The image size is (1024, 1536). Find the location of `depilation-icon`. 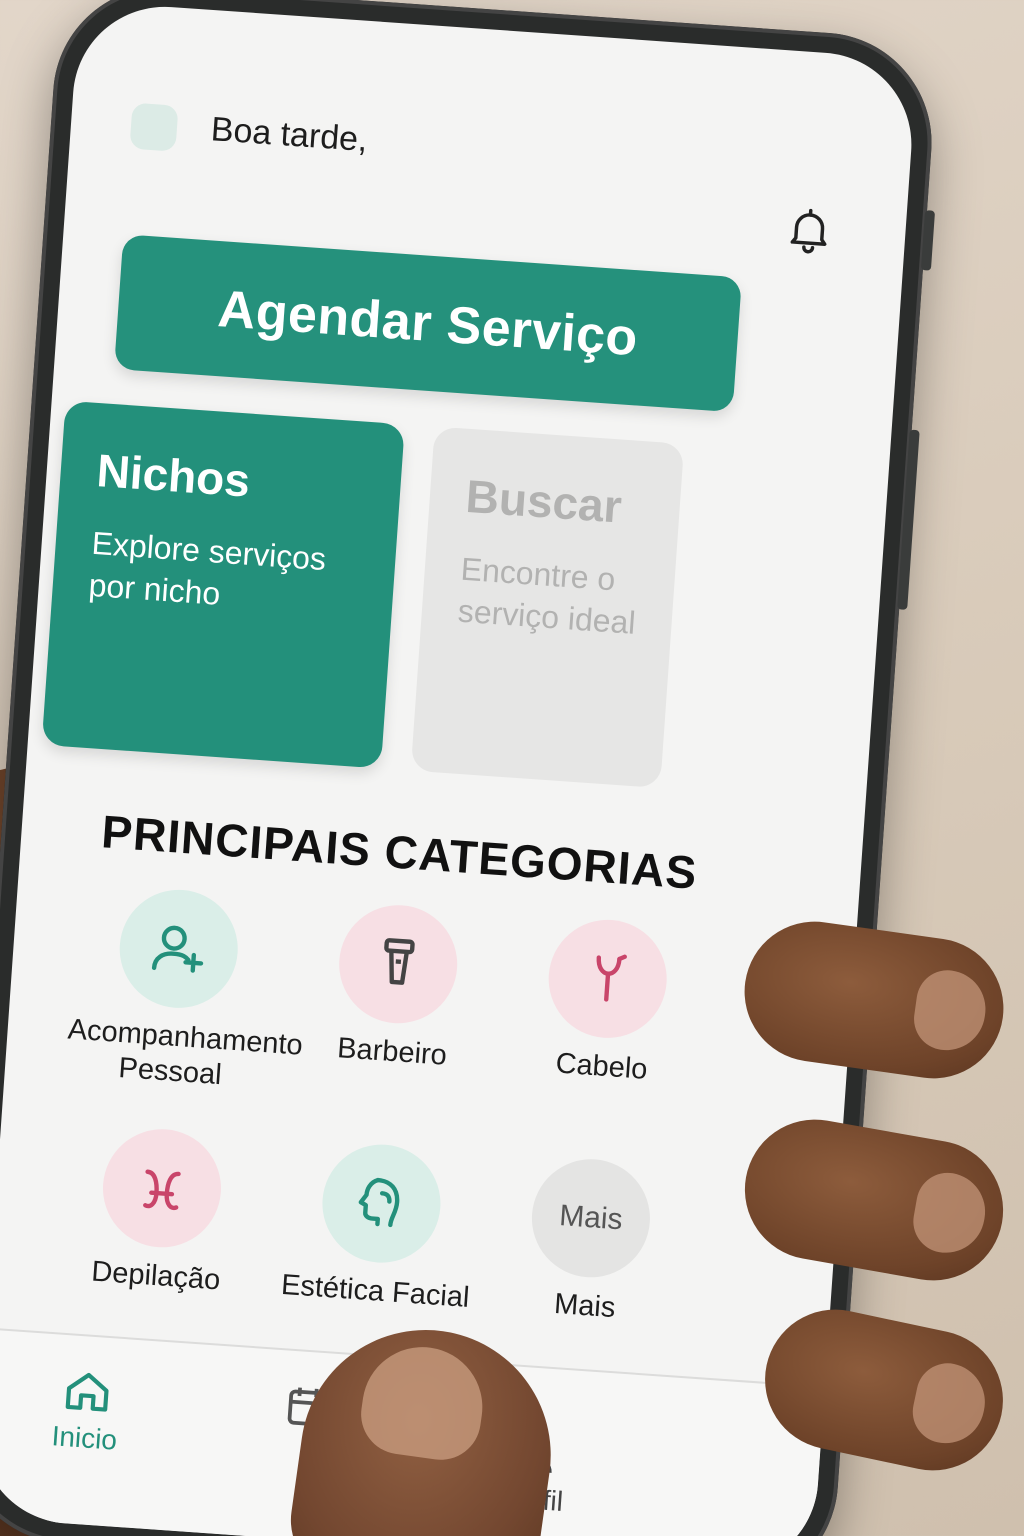

depilation-icon is located at coordinates (162, 1188).